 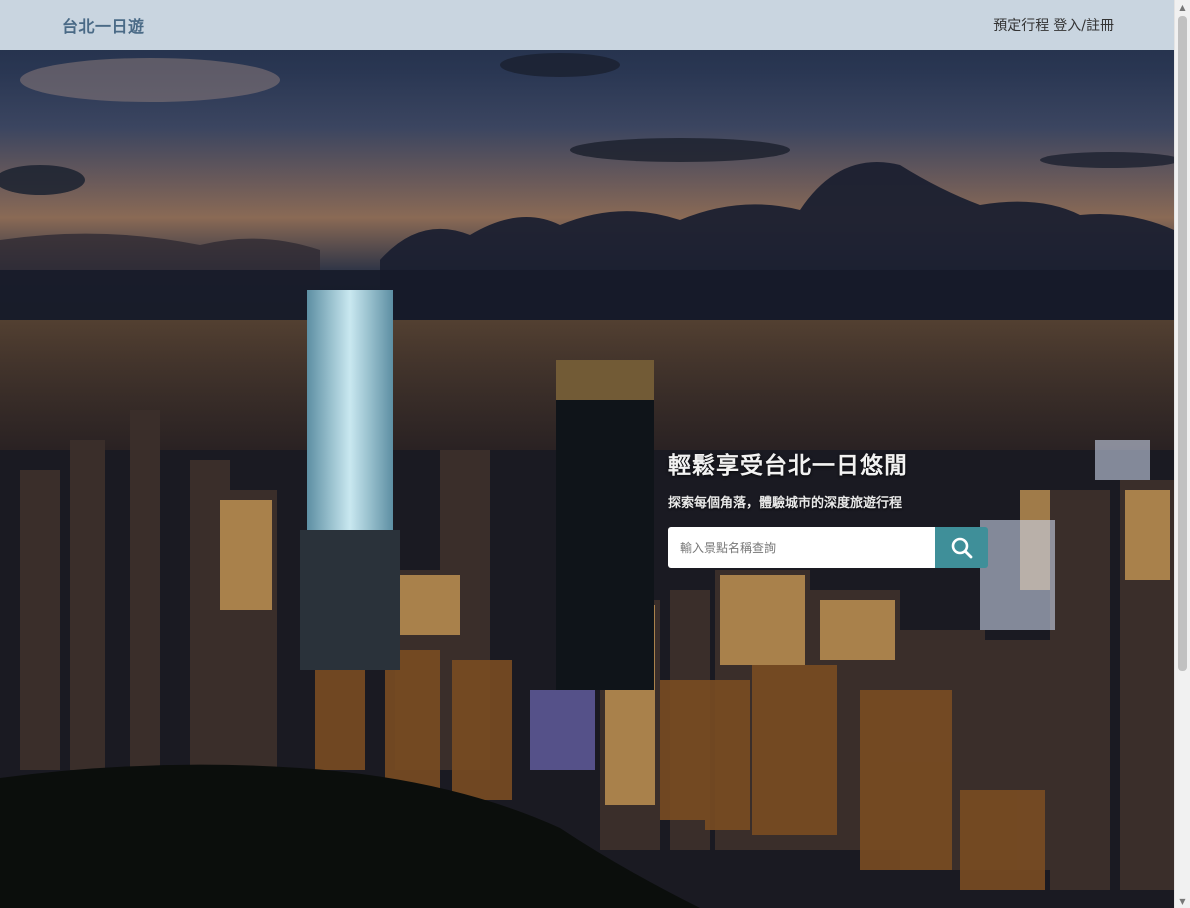 I want to click on top-navbar: 台北一日遊 預定行程 登入/註冊, so click(x=587, y=25).